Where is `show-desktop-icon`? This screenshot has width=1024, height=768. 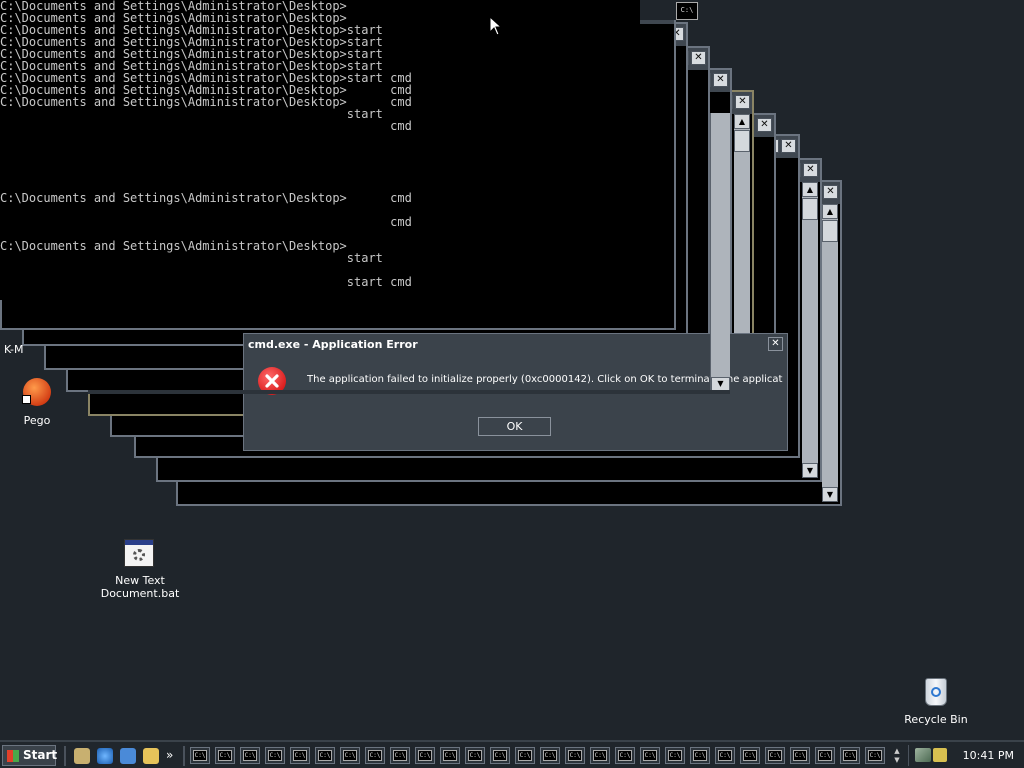
show-desktop-icon is located at coordinates (82, 756).